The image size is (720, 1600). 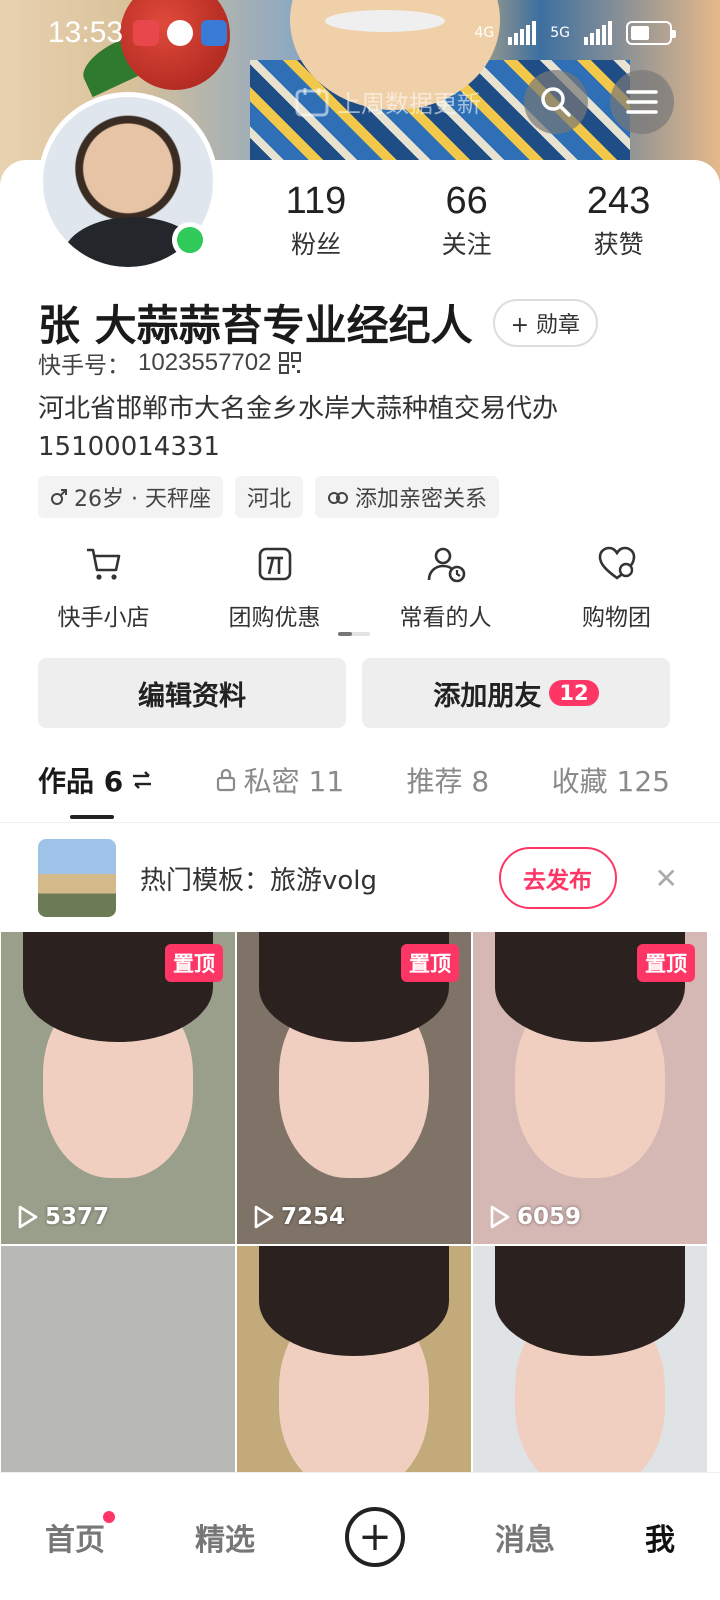 I want to click on view-count-value: 7254, so click(x=313, y=1217).